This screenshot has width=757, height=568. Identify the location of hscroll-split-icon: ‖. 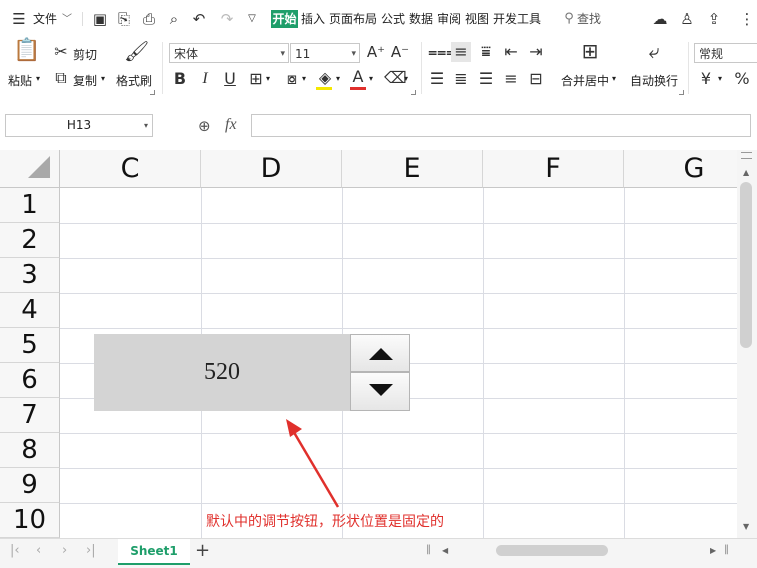
(428, 549).